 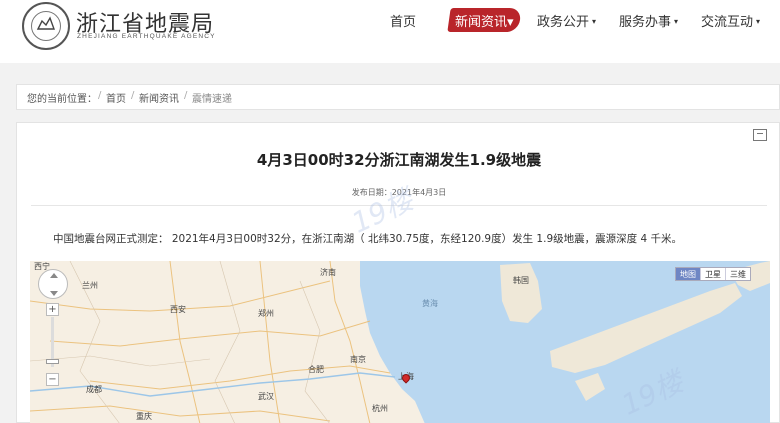 I want to click on seal-emblem-icon, so click(x=46, y=26).